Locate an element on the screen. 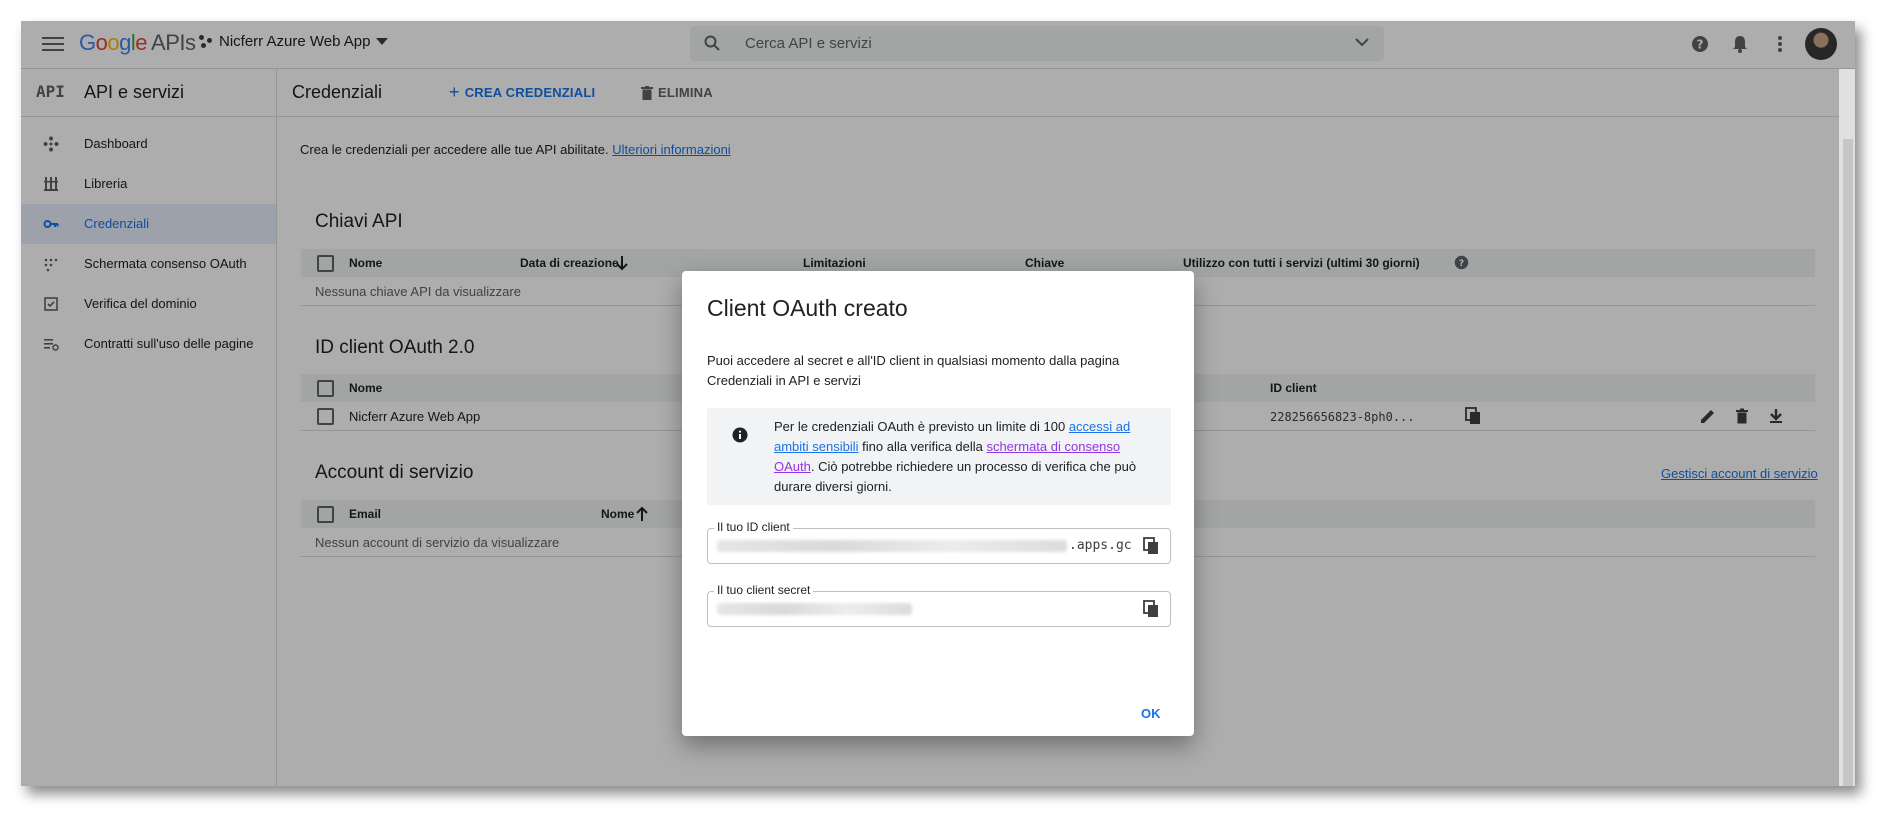  client-secret-label: Il tuo client secret is located at coordinates (764, 590).